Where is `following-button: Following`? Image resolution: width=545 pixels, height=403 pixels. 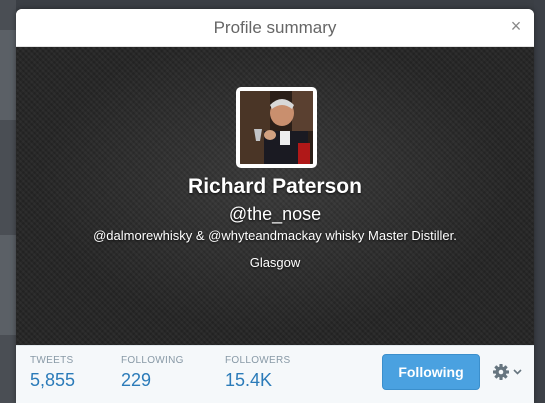
following-button: Following is located at coordinates (431, 372).